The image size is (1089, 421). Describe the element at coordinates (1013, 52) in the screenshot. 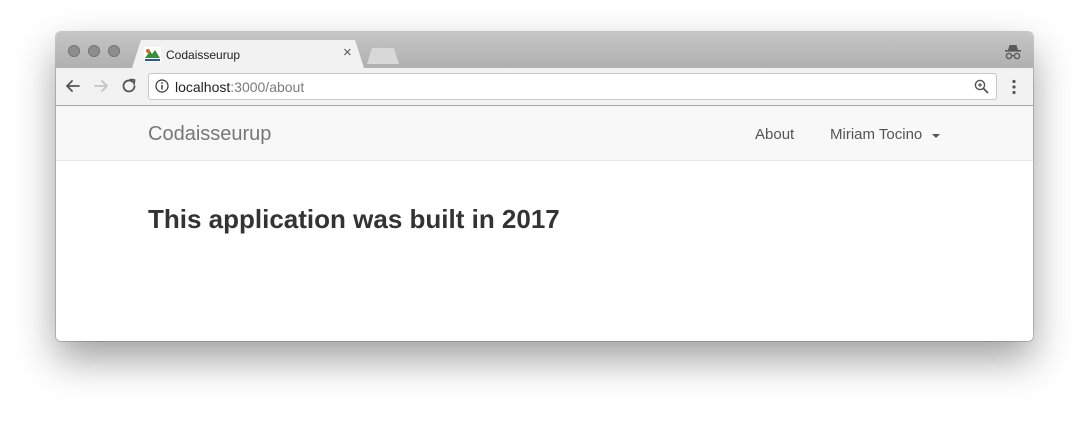

I see `incognito-icon` at that location.